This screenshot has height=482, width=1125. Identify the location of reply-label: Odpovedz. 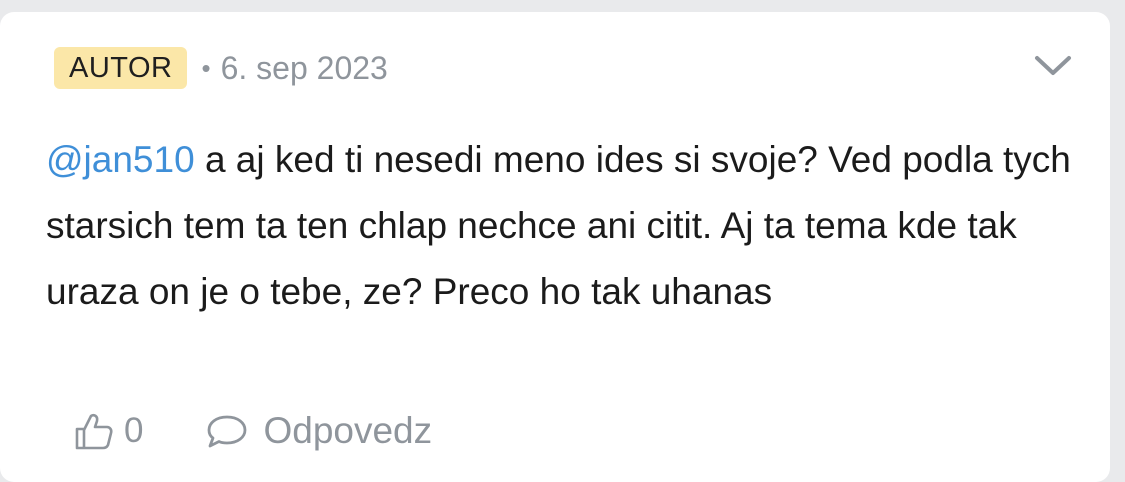
(348, 430).